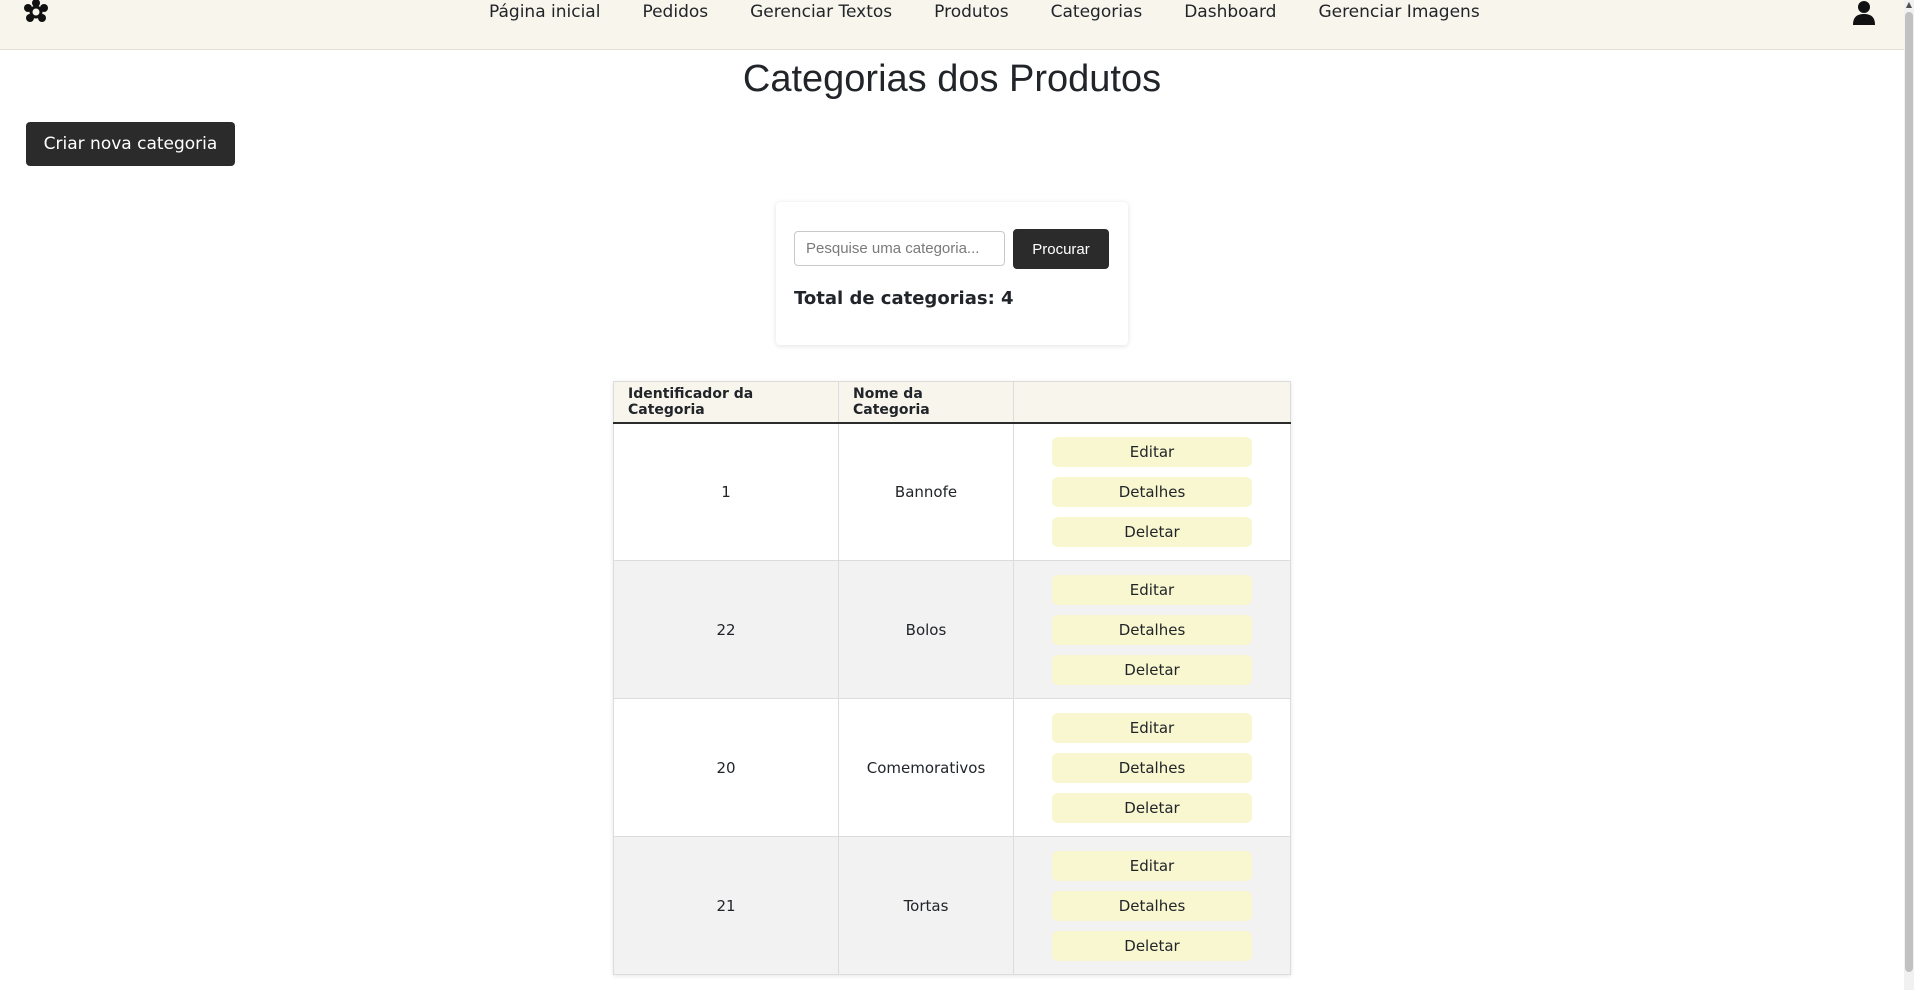  Describe the element at coordinates (1398, 12) in the screenshot. I see `nav-link-manage-images: Gerenciar Imagens` at that location.